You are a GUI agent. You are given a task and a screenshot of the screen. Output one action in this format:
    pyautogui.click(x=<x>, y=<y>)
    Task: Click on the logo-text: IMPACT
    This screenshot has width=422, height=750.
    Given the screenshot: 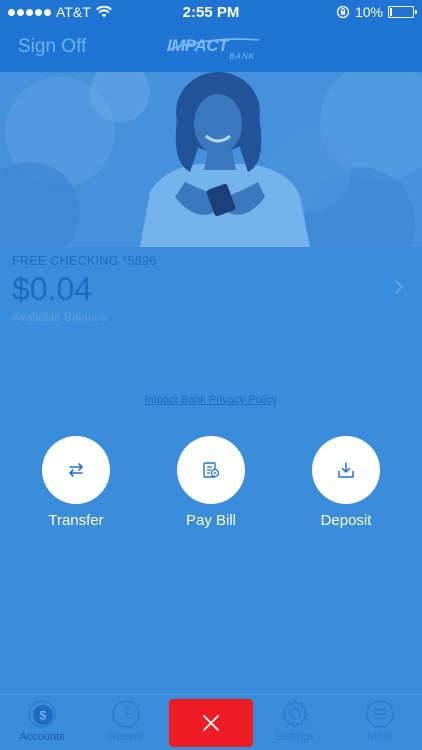 What is the action you would take?
    pyautogui.click(x=197, y=45)
    